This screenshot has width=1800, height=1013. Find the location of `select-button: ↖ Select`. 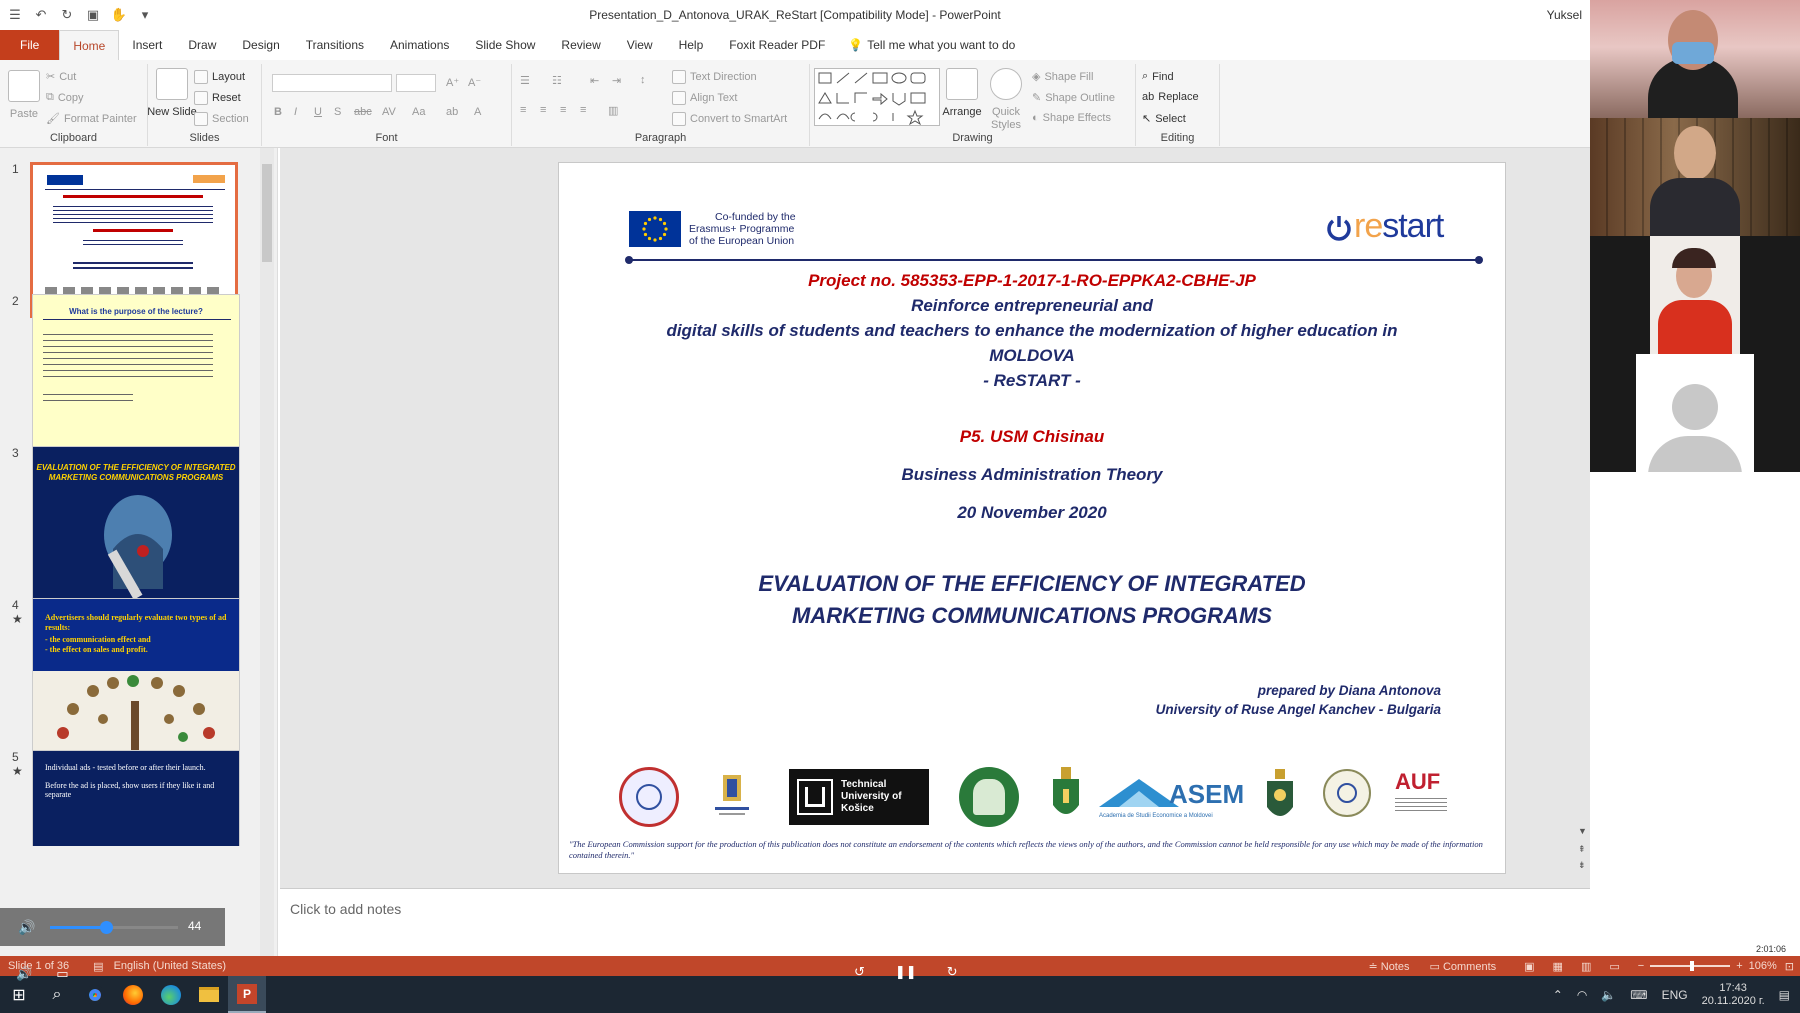

select-button: ↖ Select is located at coordinates (1164, 119).